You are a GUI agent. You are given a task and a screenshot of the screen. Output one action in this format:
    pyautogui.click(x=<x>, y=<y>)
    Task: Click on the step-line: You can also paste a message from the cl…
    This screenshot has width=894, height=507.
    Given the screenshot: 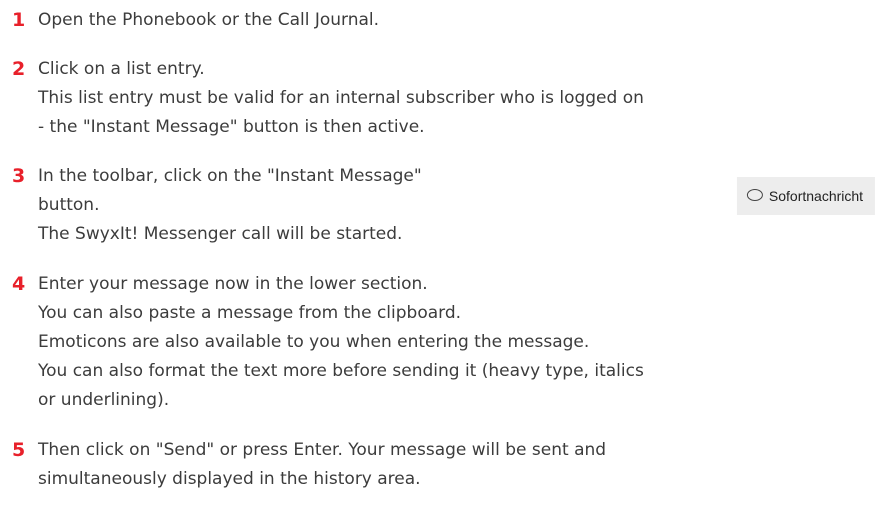 What is the action you would take?
    pyautogui.click(x=250, y=313)
    